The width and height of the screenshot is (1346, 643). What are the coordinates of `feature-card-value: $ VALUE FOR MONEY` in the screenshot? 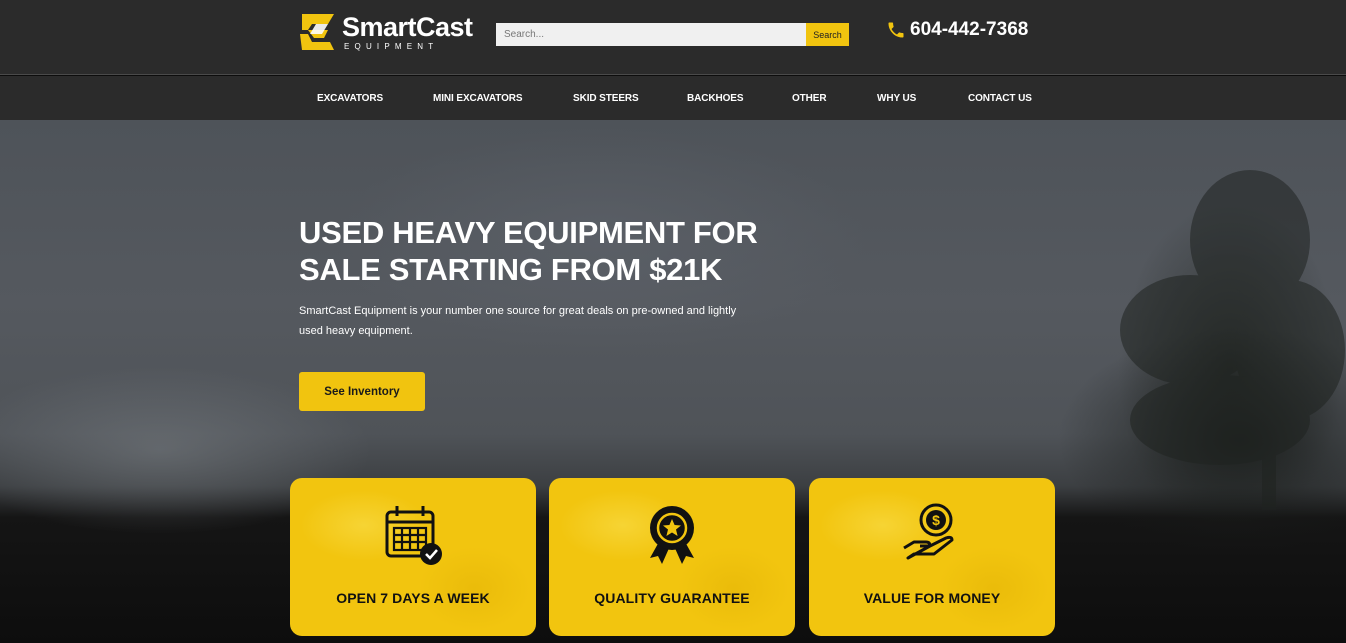 It's located at (932, 557).